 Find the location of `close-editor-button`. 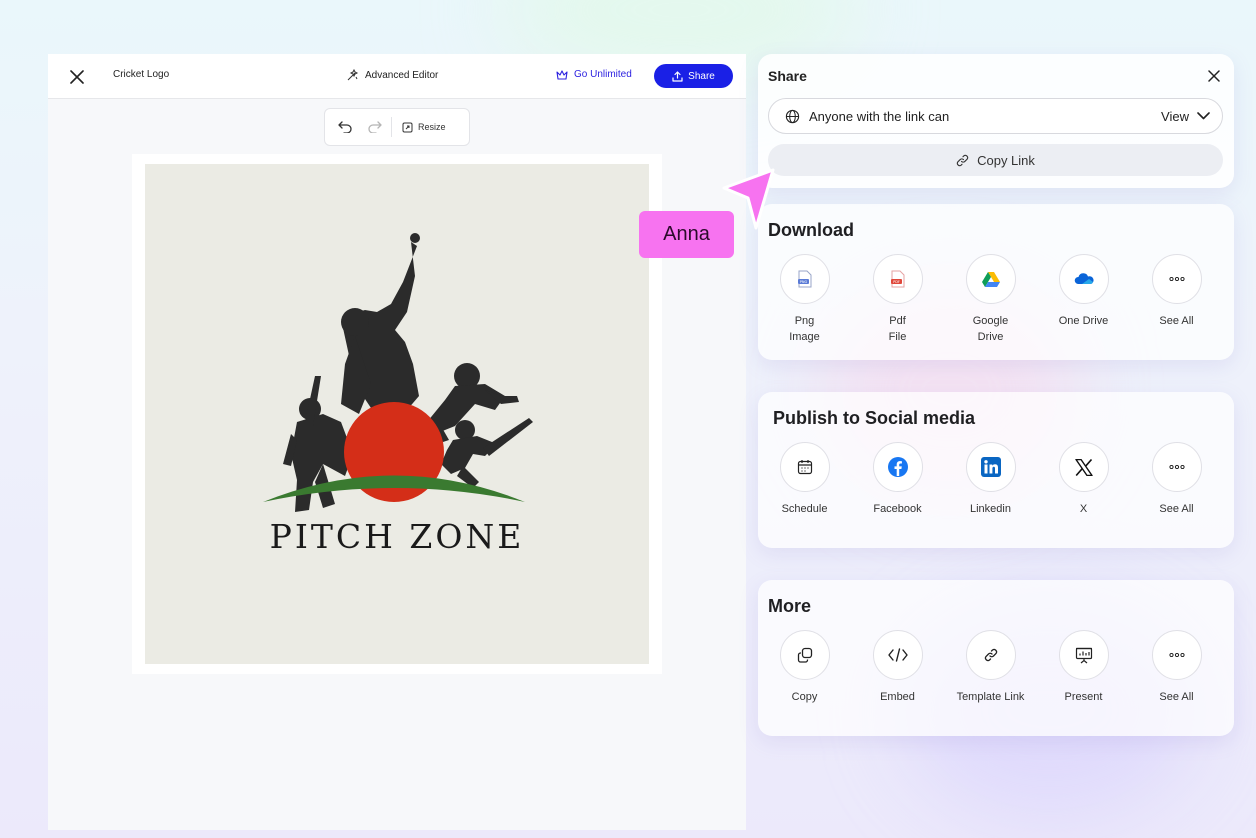

close-editor-button is located at coordinates (77, 77).